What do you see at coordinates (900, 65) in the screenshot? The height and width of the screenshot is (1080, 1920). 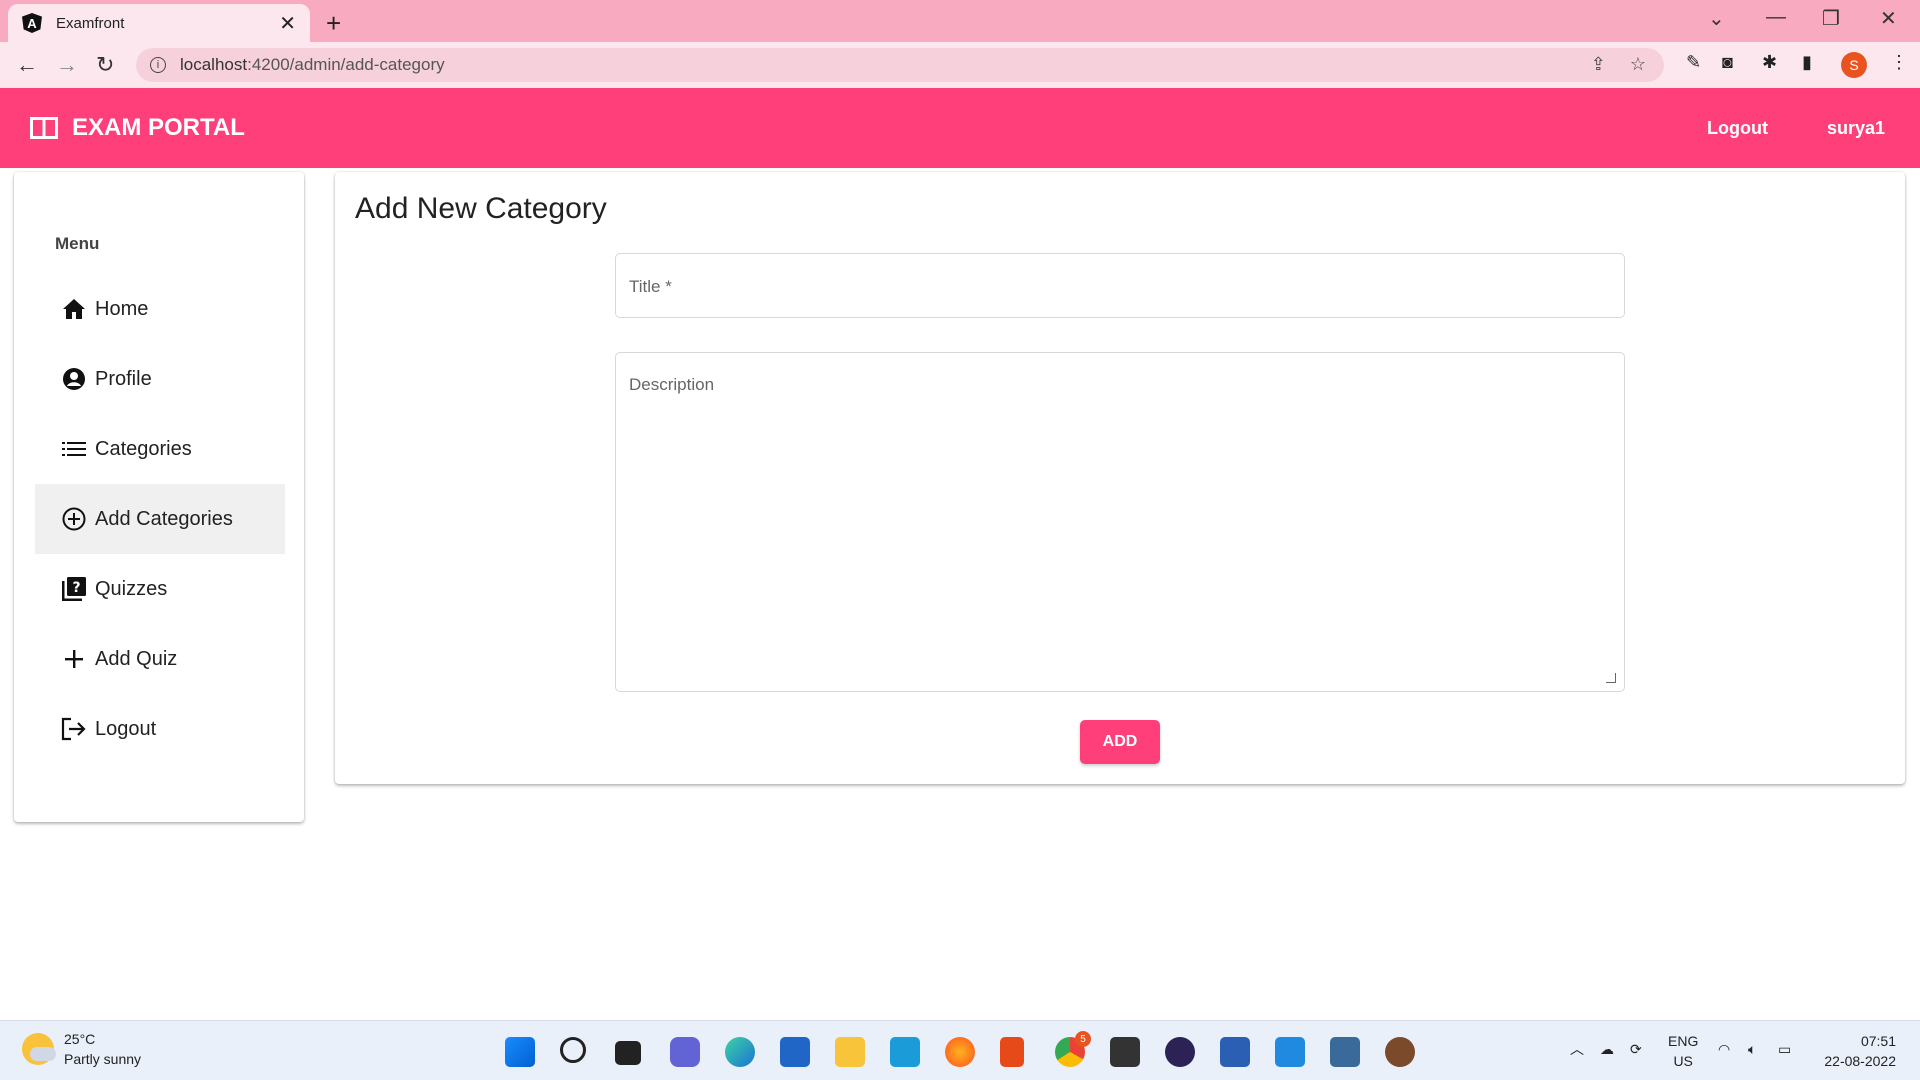 I see `address-bar: i localhost:4200/admin/add-category ⇪ ☆` at bounding box center [900, 65].